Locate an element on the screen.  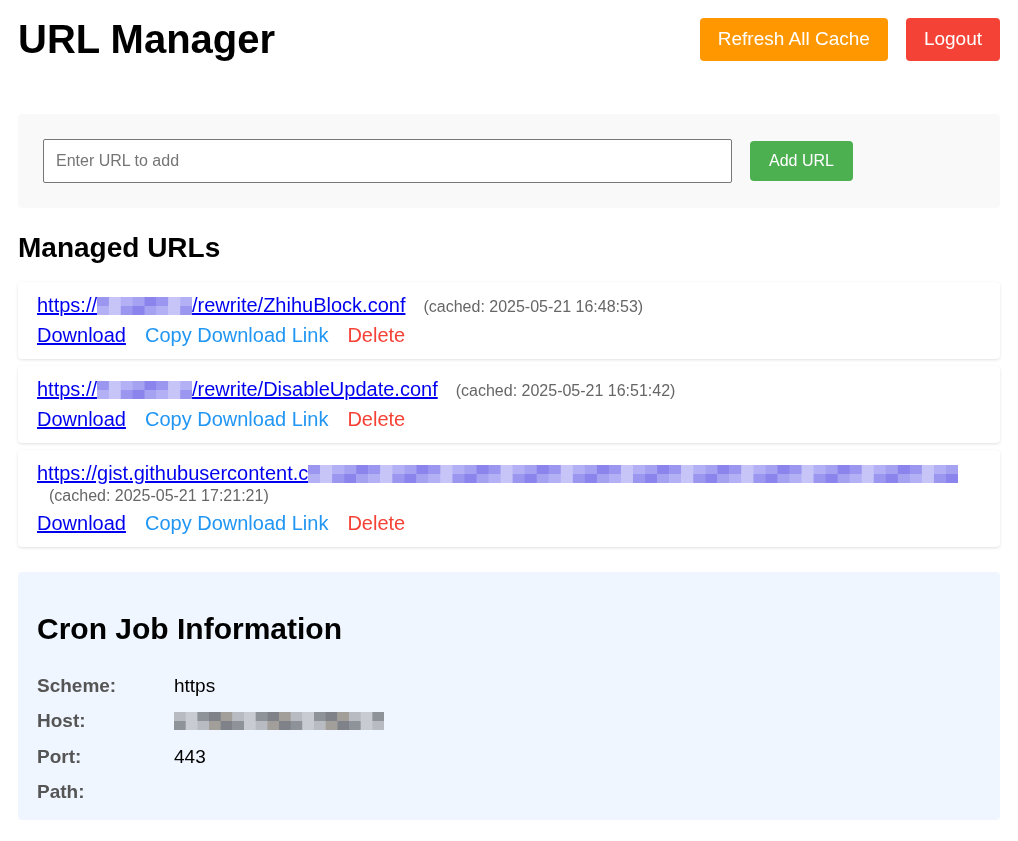
info-label: Path: is located at coordinates (61, 792).